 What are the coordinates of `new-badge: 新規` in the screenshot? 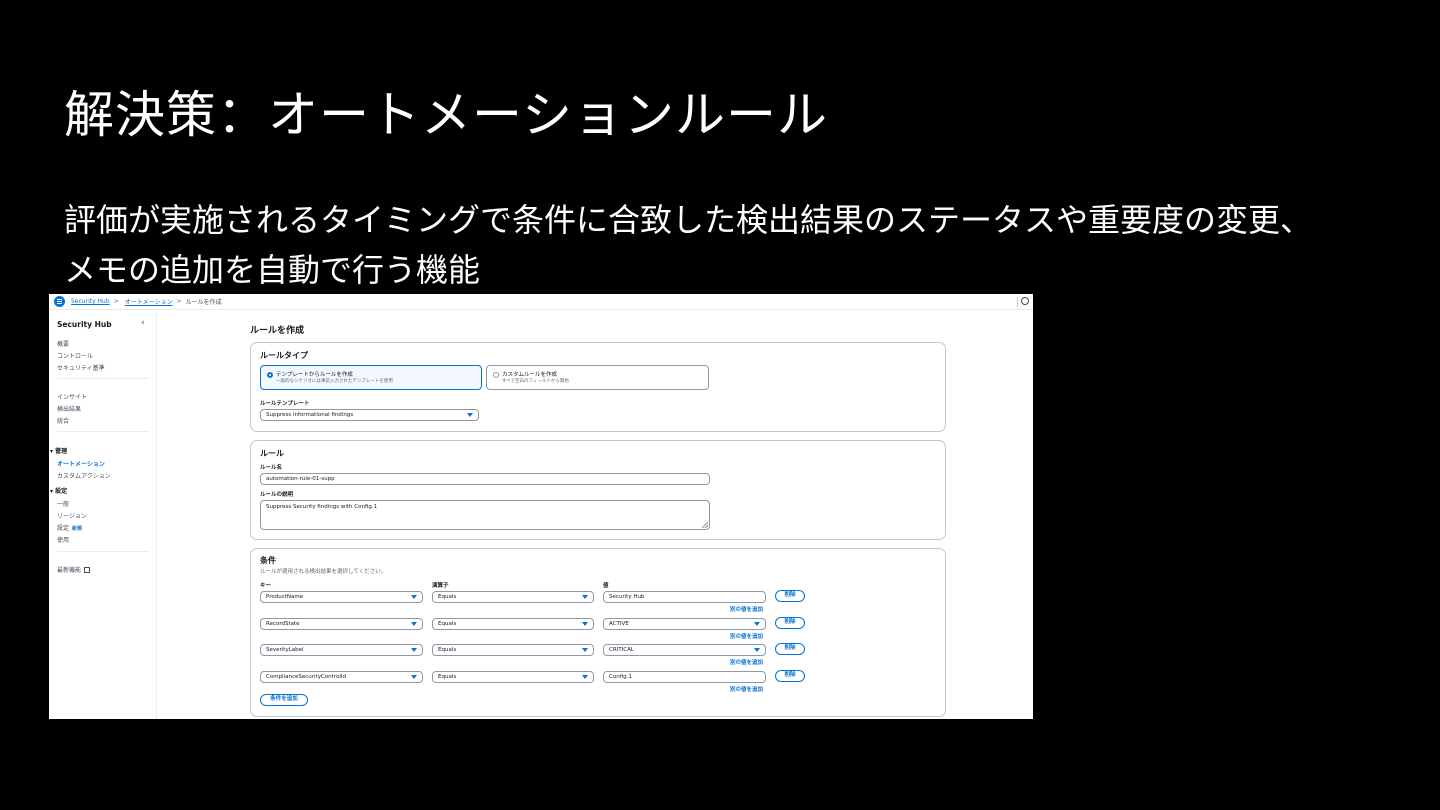 It's located at (77, 529).